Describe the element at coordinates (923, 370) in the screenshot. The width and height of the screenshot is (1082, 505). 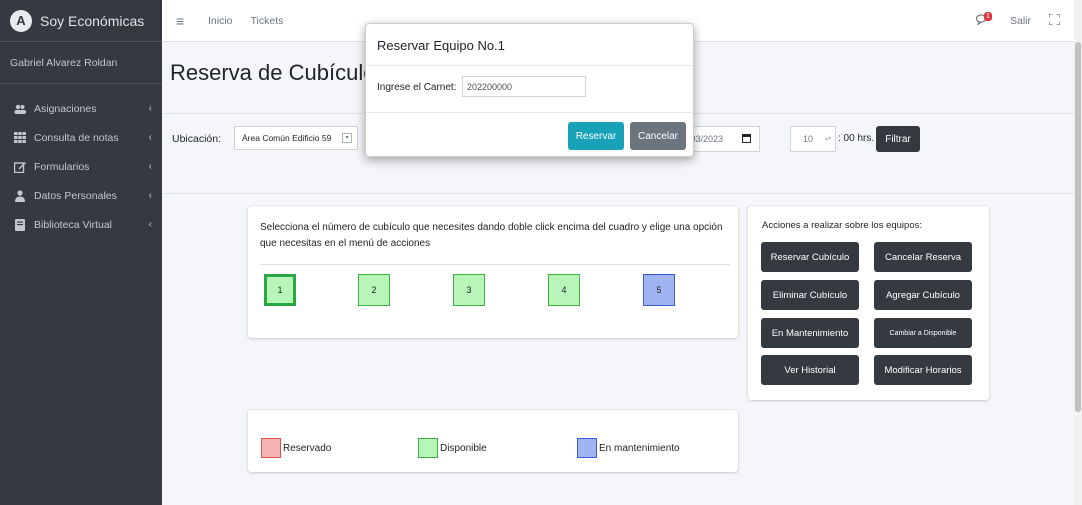
I see `modificar-horarios-button: Modificar Horarios` at that location.